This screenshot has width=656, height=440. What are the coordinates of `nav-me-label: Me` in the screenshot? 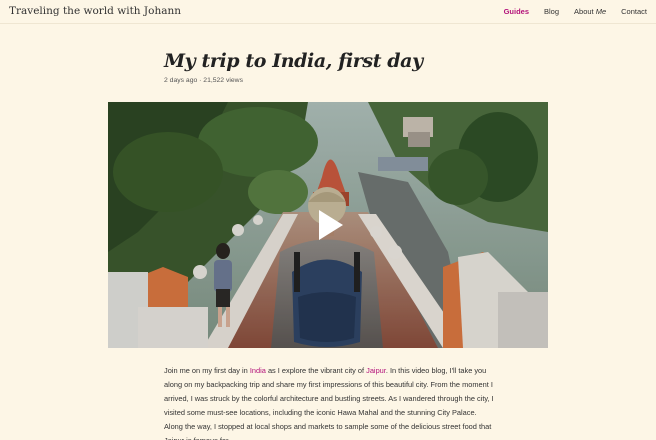 It's located at (601, 11).